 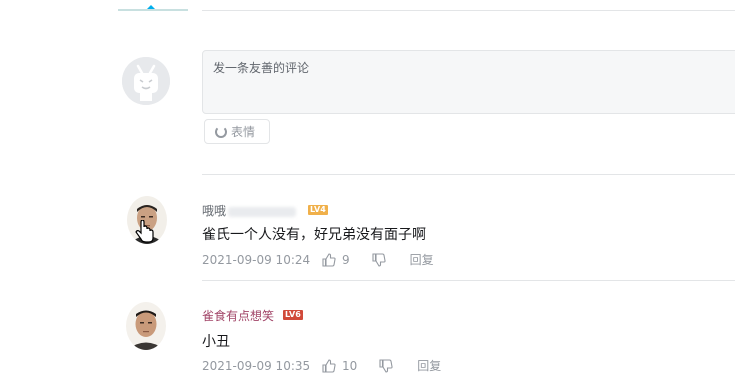 I want to click on hand-cursor-icon, so click(x=145, y=233).